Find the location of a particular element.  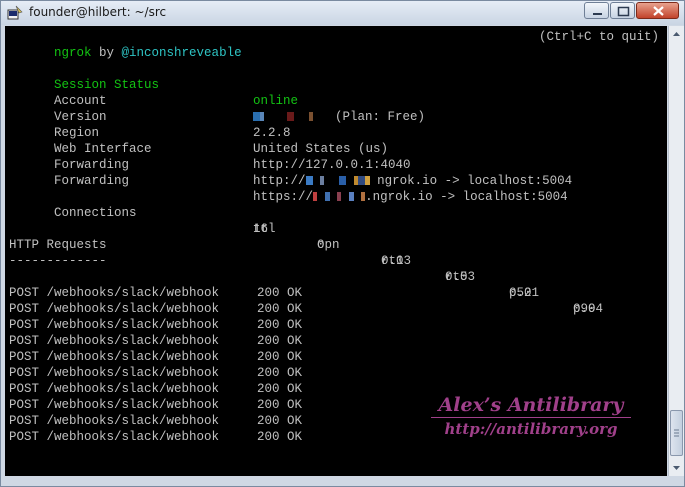

maximize-button is located at coordinates (622, 10).